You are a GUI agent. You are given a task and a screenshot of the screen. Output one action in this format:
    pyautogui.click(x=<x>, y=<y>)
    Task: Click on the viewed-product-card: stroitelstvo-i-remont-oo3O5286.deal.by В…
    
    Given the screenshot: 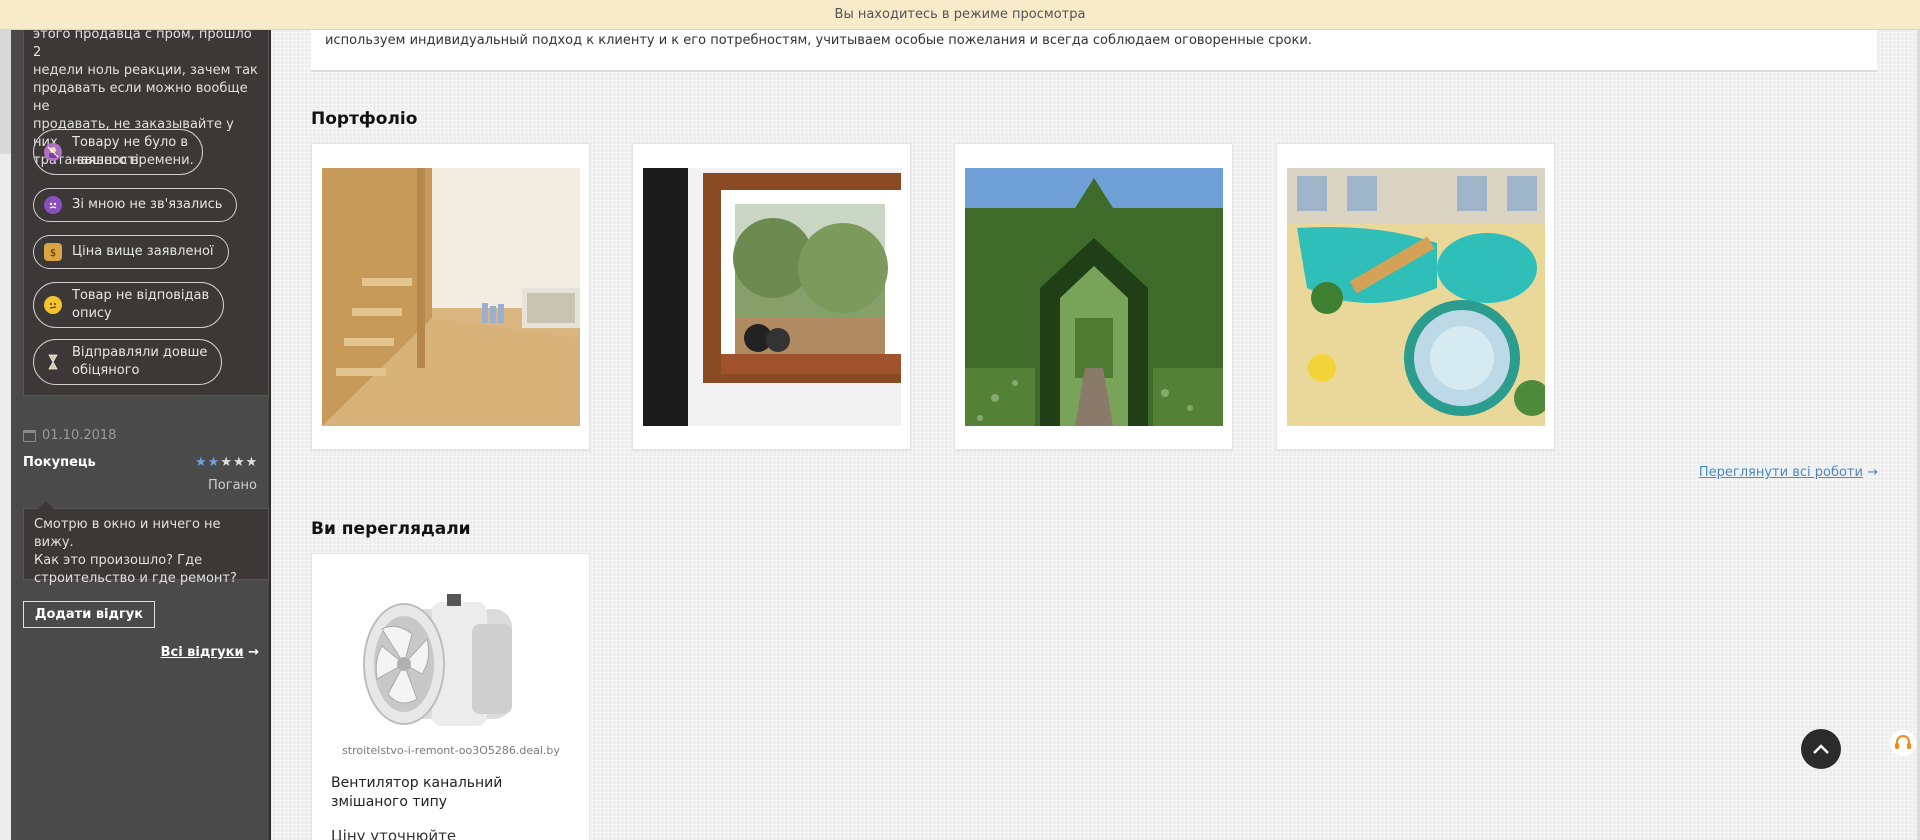 What is the action you would take?
    pyautogui.click(x=450, y=696)
    